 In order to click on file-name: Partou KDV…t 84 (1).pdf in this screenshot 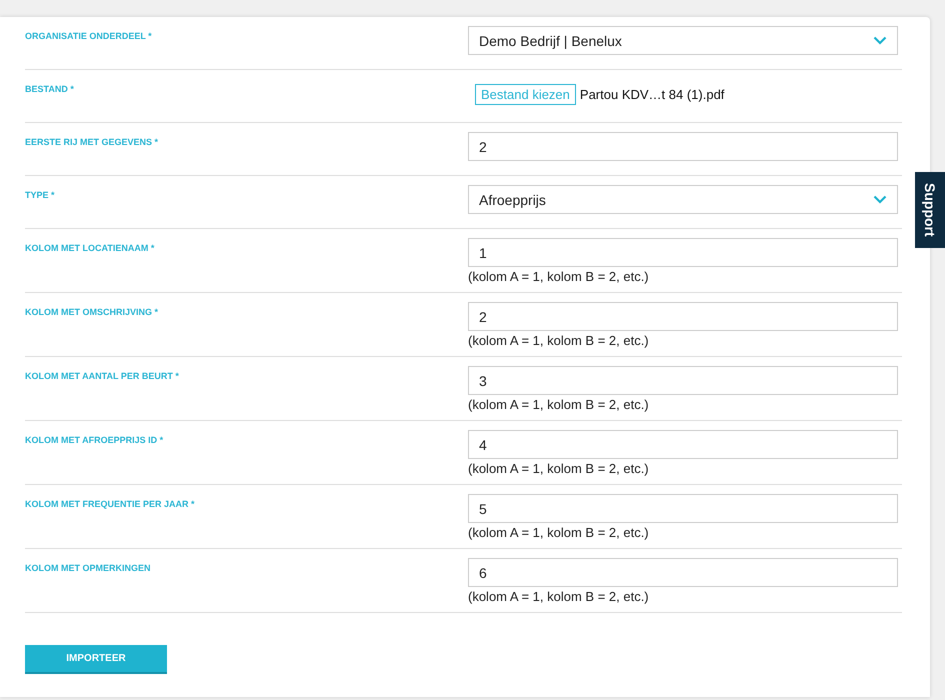, I will do `click(652, 94)`.